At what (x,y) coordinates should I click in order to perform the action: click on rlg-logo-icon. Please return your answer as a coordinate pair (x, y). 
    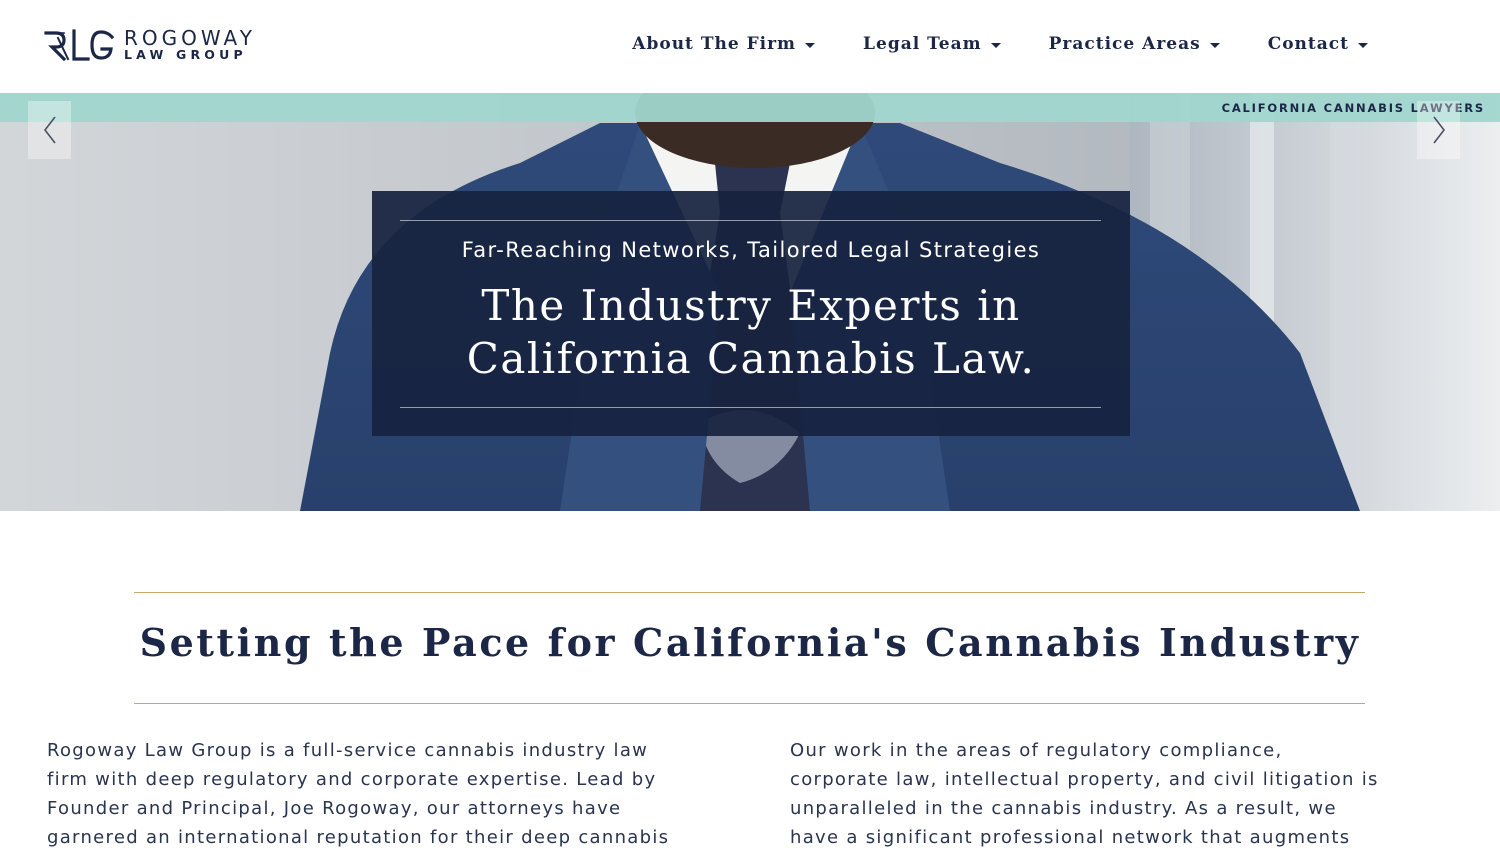
    Looking at the image, I should click on (79, 45).